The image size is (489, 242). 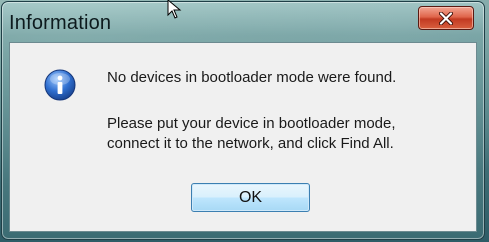 I want to click on info-icon, so click(x=60, y=85).